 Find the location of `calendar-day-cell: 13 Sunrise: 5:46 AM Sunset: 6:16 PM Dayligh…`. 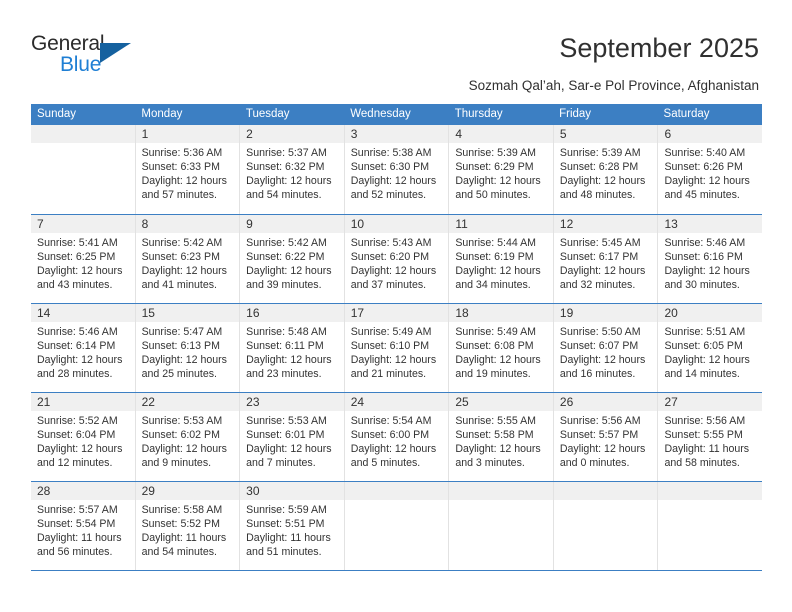

calendar-day-cell: 13 Sunrise: 5:46 AM Sunset: 6:16 PM Dayligh… is located at coordinates (710, 259).